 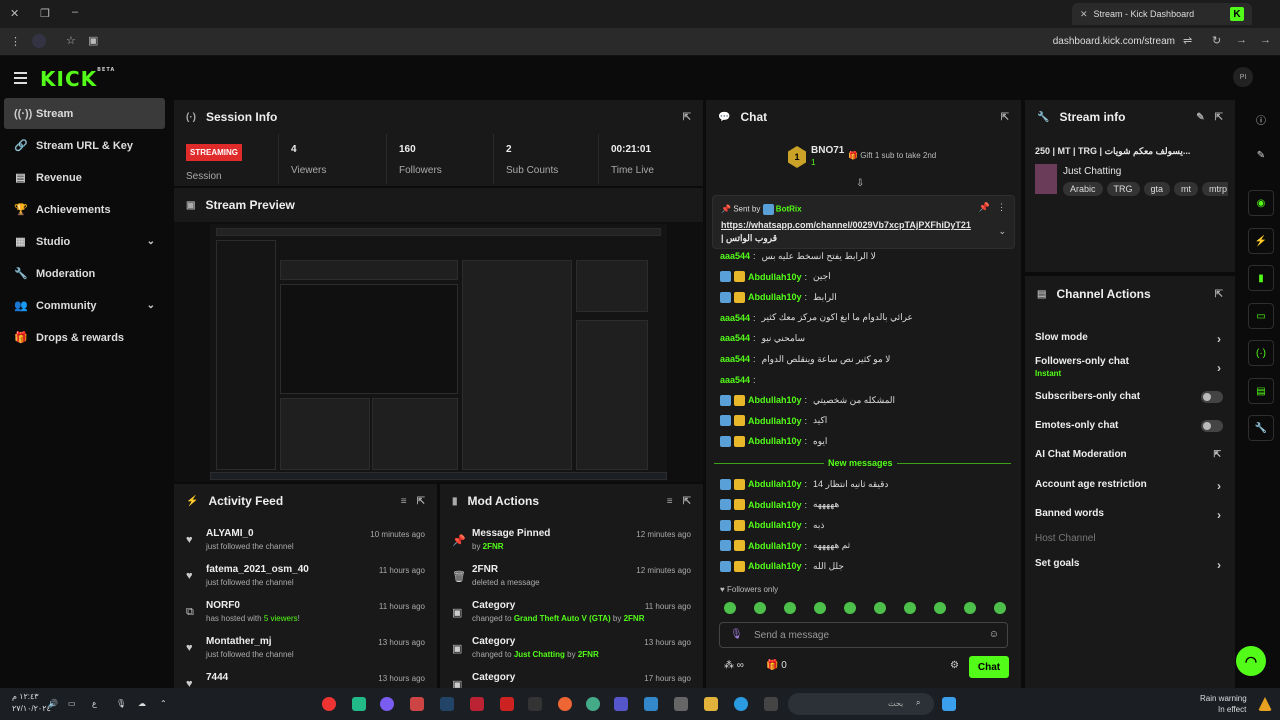 What do you see at coordinates (539, 654) in the screenshot?
I see `item-sub-highlight: Just Chatting` at bounding box center [539, 654].